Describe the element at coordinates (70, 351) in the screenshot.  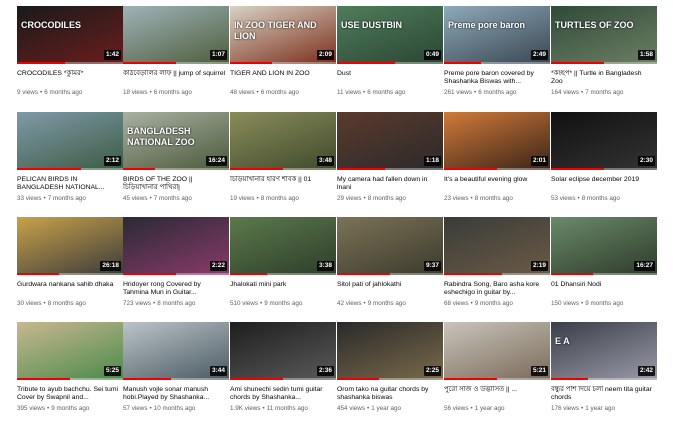
I see `video-thumbnail: 5:25` at that location.